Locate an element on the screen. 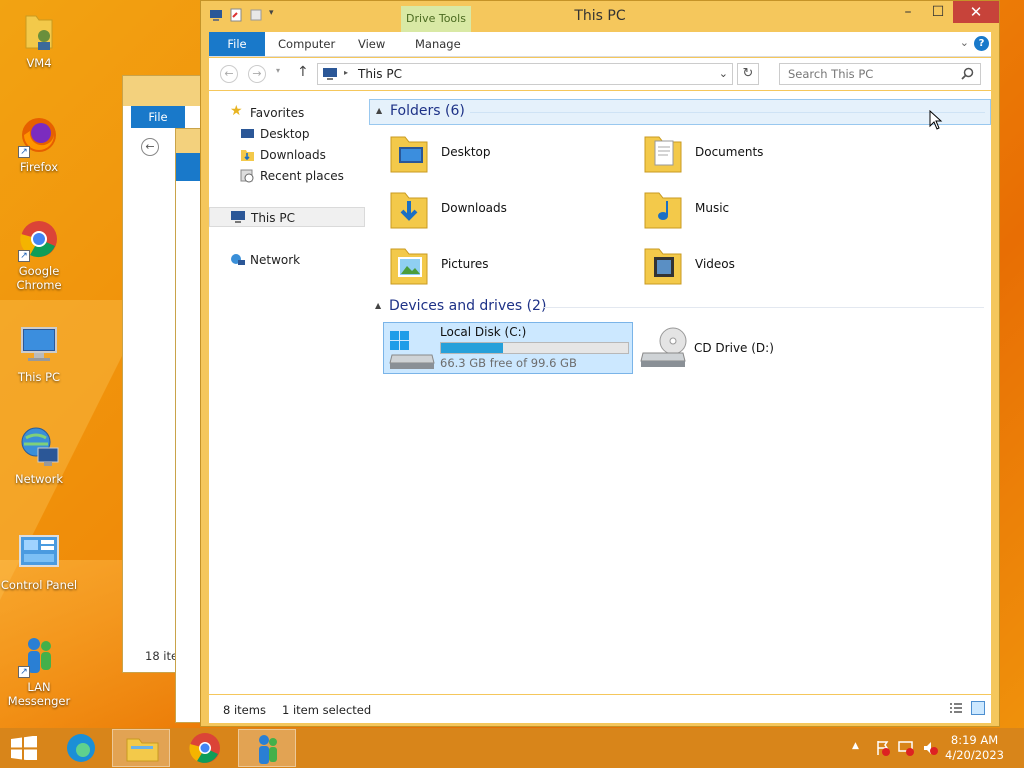 The image size is (1024, 768). downloads-folder-icon is located at coordinates (409, 209).